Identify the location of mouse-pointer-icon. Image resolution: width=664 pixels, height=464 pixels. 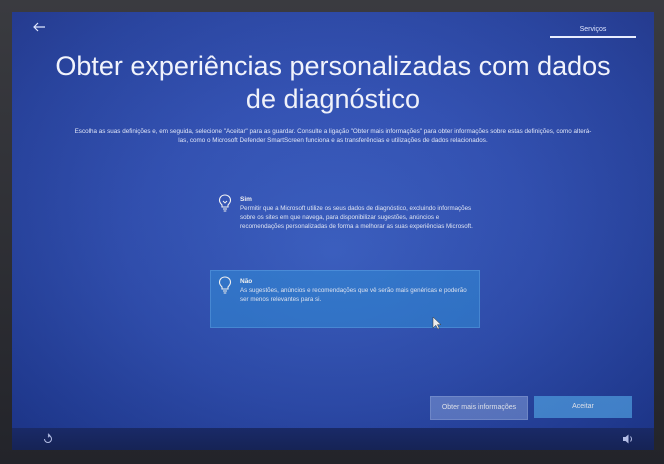
(437, 323).